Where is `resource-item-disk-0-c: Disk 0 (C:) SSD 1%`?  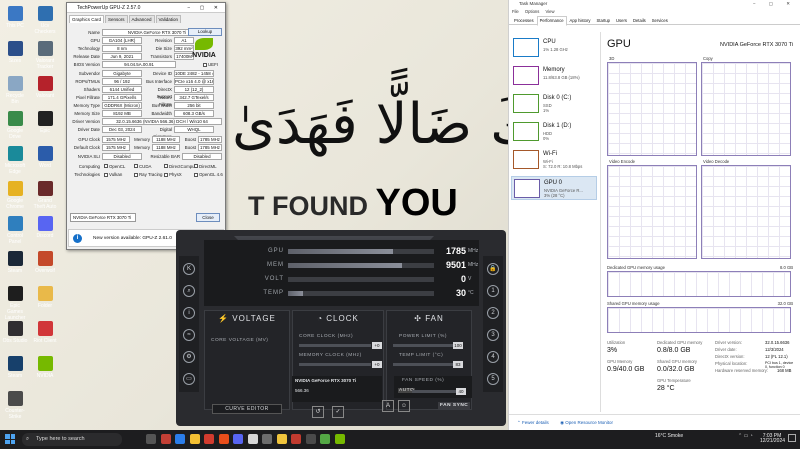
resource-item-disk-0-c: Disk 0 (C:) SSD 1% is located at coordinates (554, 104).